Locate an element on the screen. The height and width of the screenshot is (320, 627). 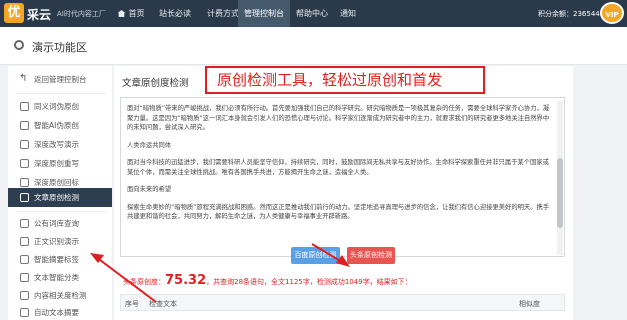
annotation-arrows is located at coordinates (220, 273).